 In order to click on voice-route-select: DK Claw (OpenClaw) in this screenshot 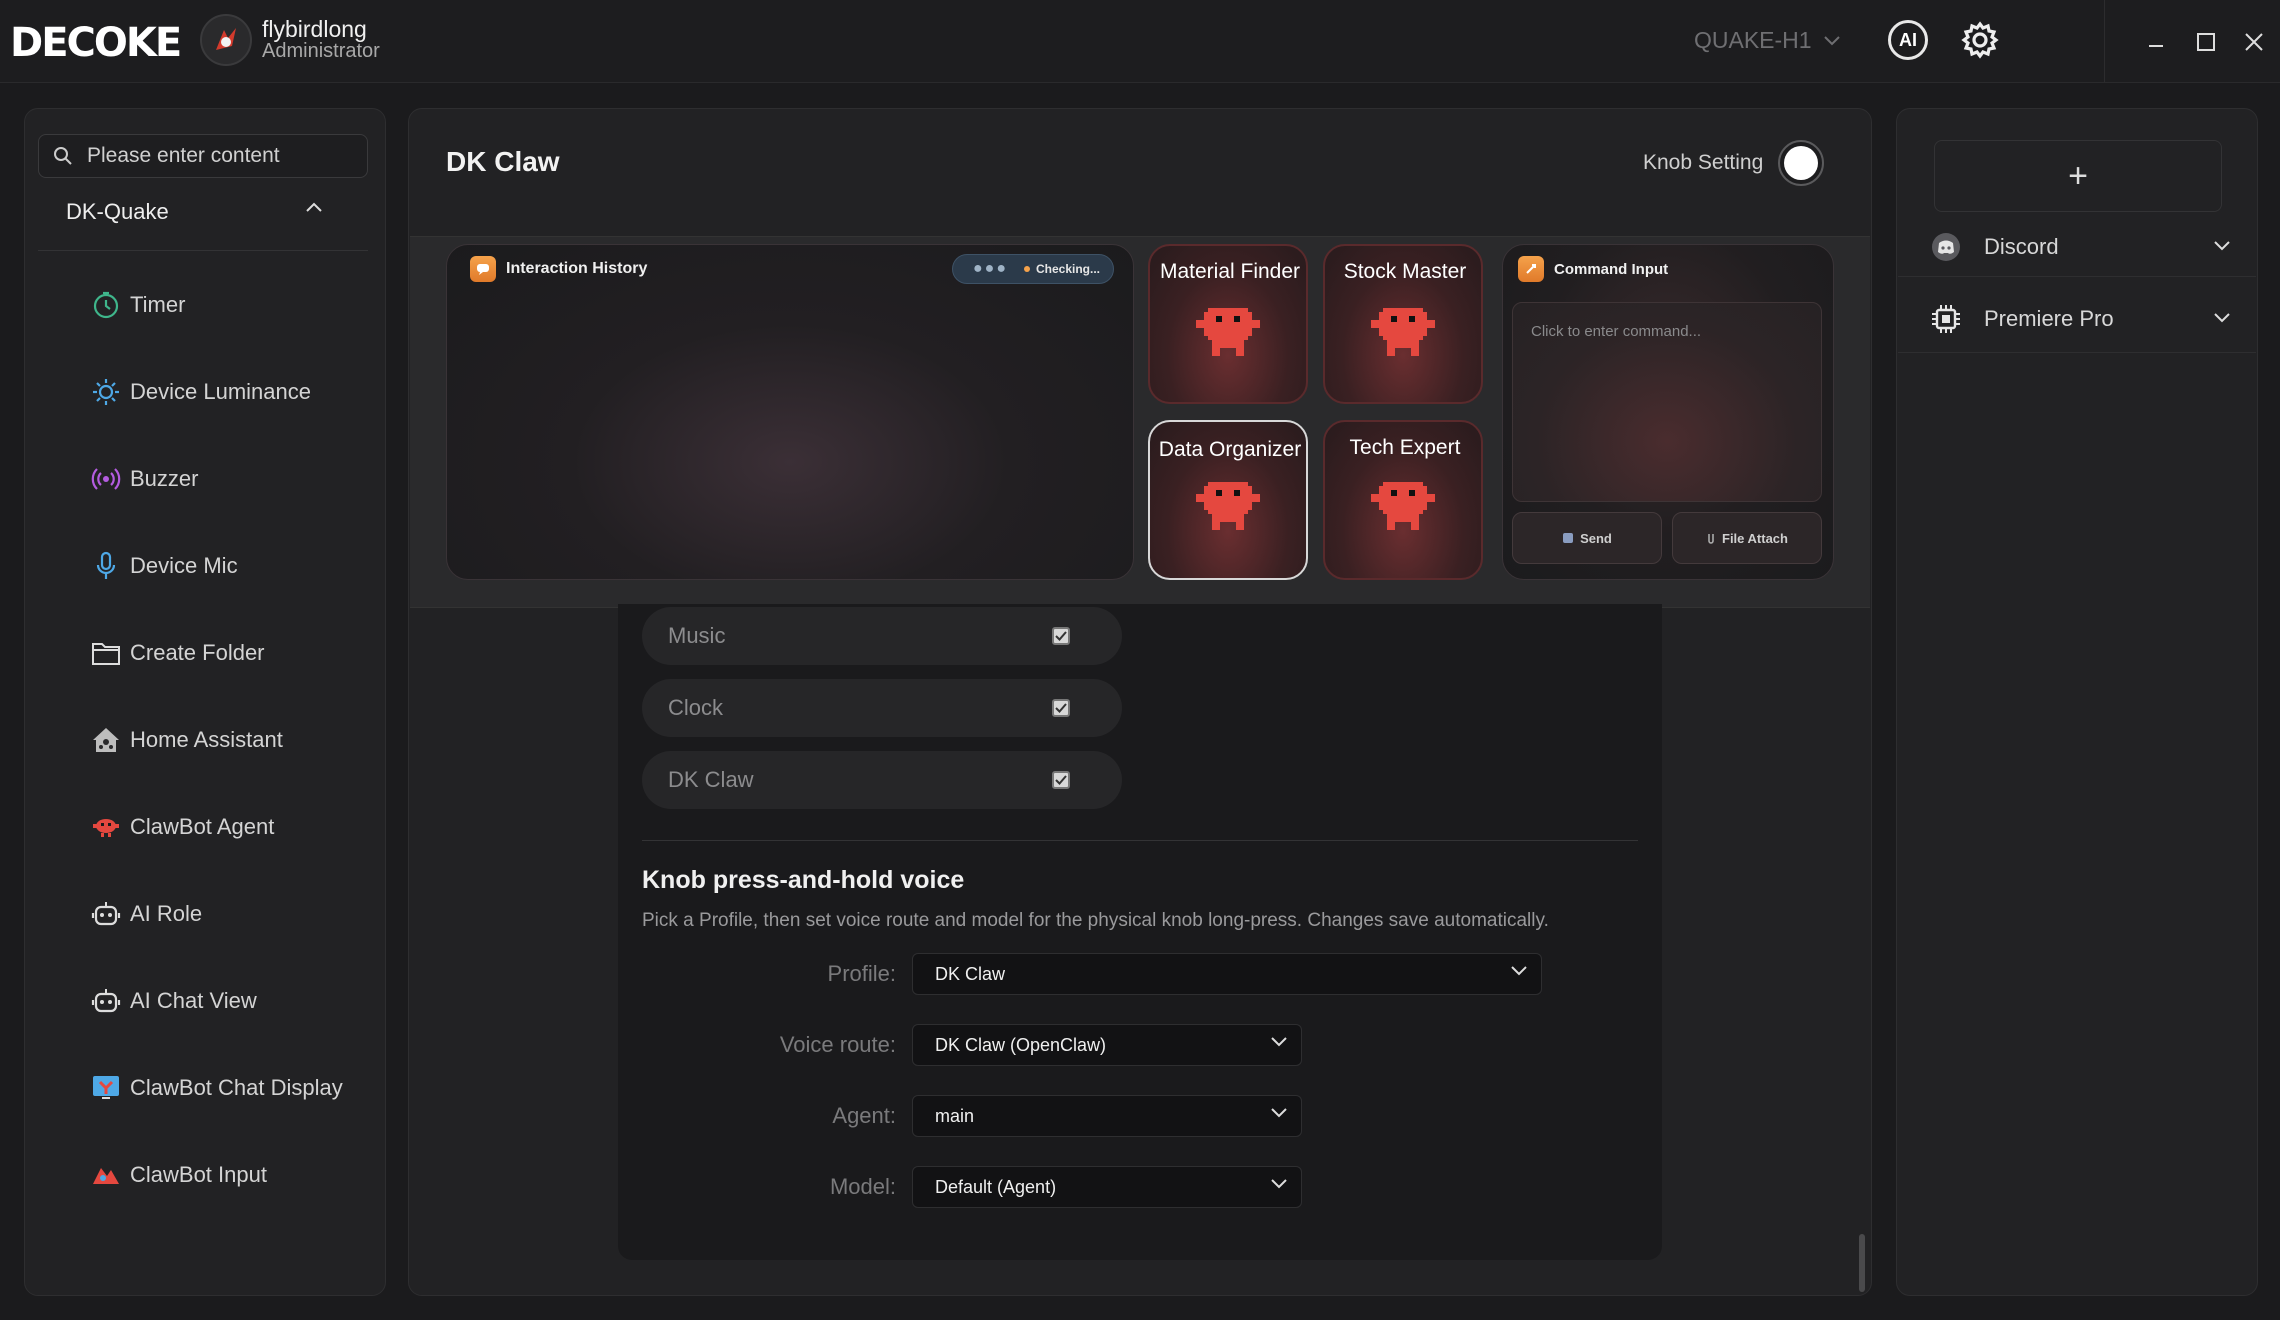, I will do `click(1107, 1045)`.